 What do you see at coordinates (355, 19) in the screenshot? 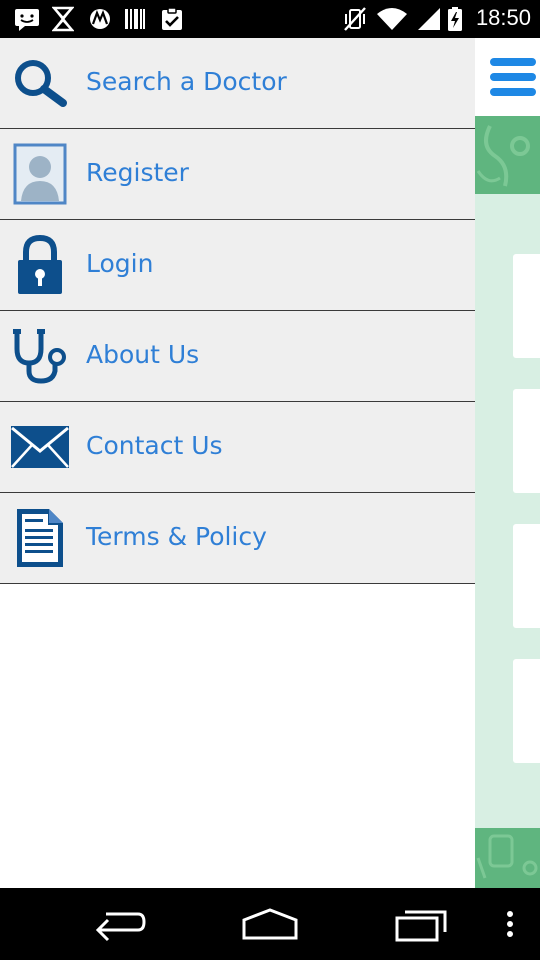
I see `vibrate-off-icon` at bounding box center [355, 19].